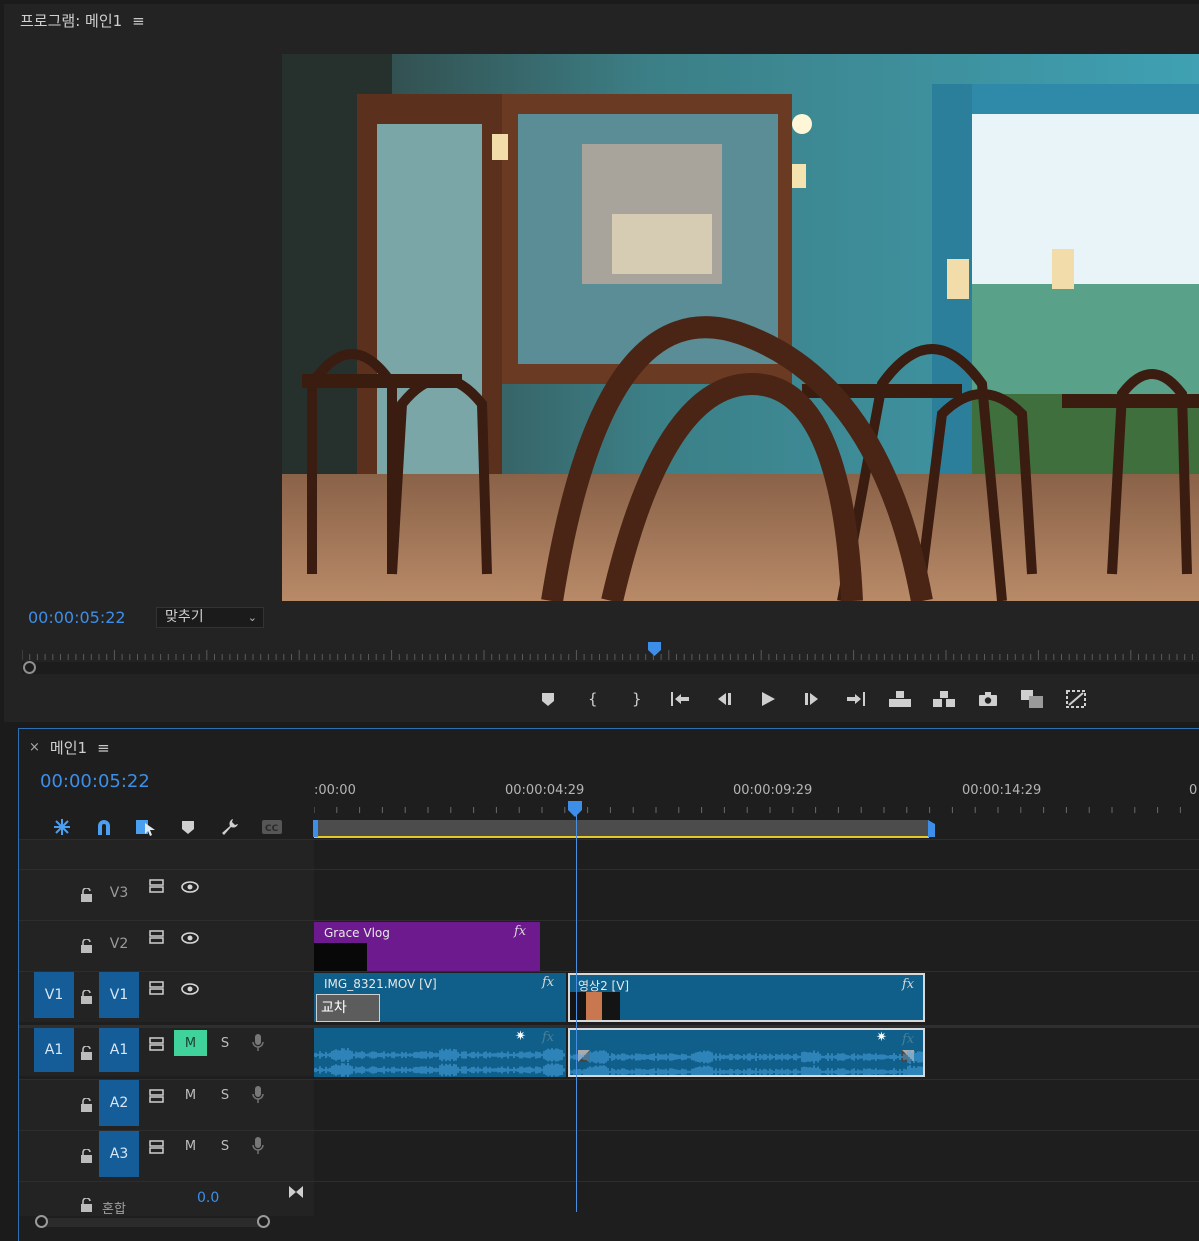 The width and height of the screenshot is (1199, 1241). What do you see at coordinates (208, 1198) in the screenshot?
I see `mix-volume-value: 0.0` at bounding box center [208, 1198].